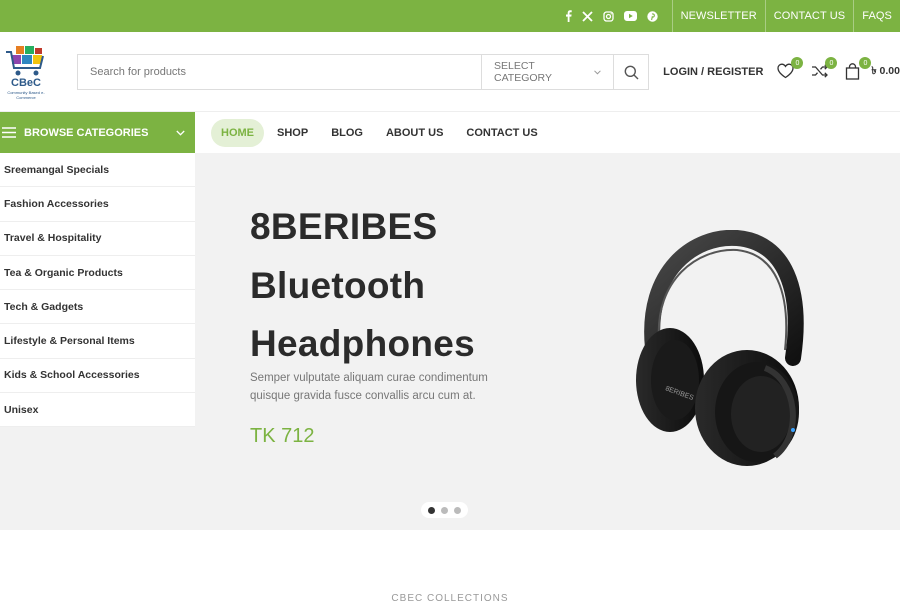  I want to click on menu-icon, so click(9, 132).